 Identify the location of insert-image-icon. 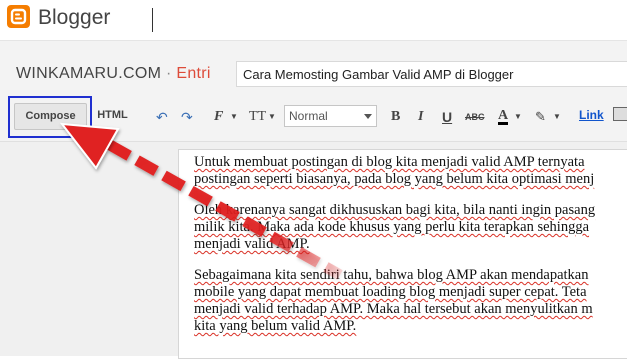
(620, 114).